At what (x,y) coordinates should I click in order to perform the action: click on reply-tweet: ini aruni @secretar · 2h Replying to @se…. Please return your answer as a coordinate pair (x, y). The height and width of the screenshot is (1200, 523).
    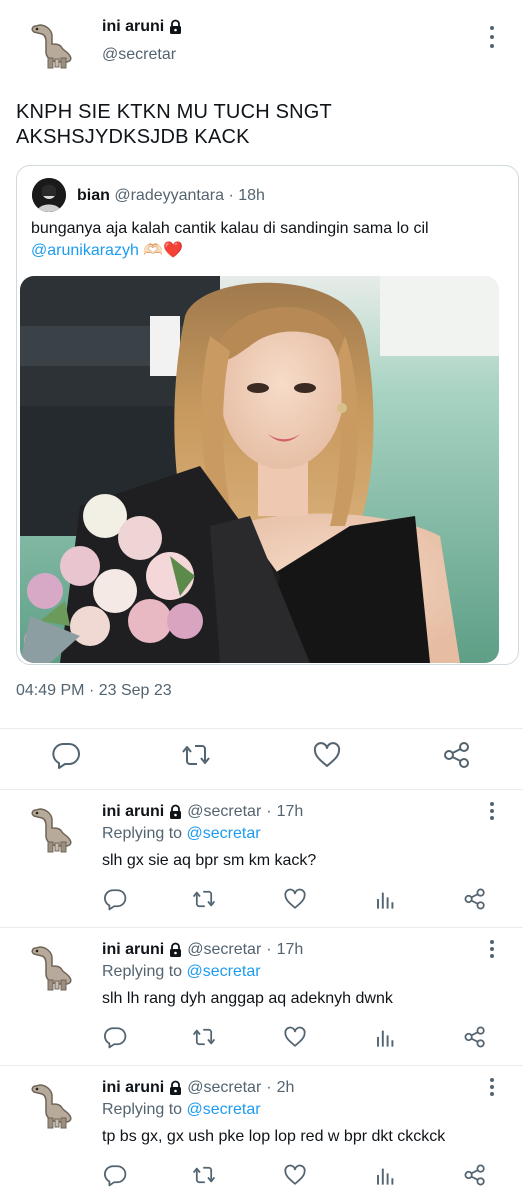
    Looking at the image, I should click on (261, 1133).